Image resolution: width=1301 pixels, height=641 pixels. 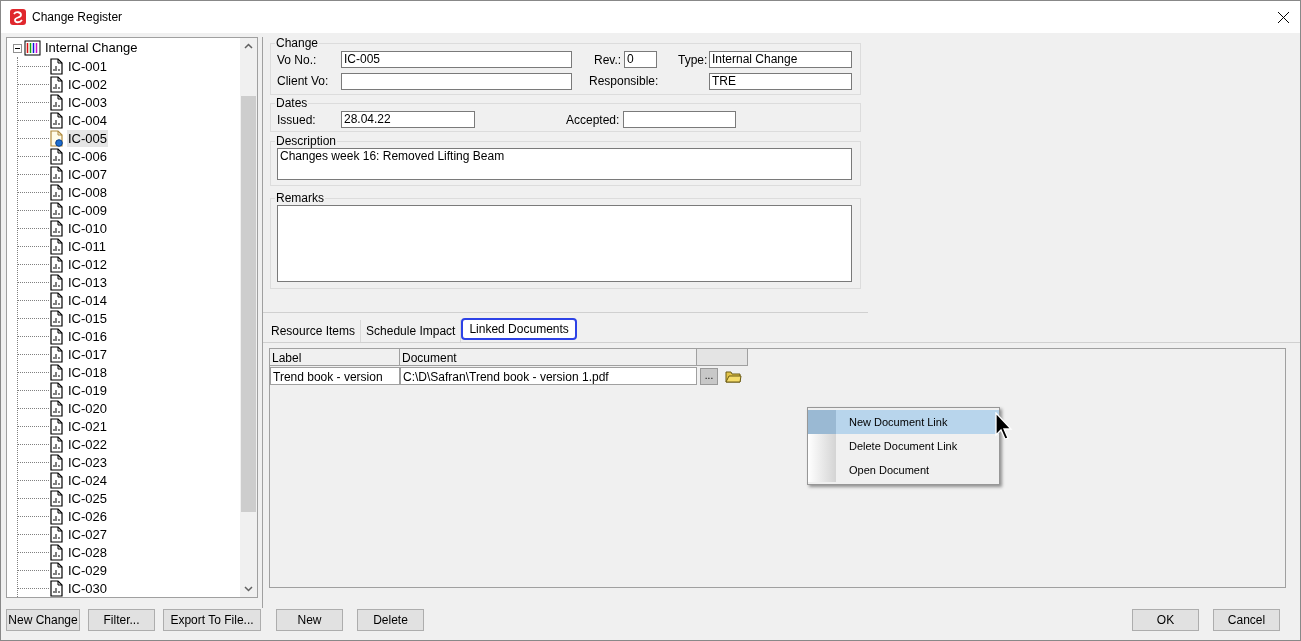 What do you see at coordinates (88, 84) in the screenshot?
I see `tree-item: IC-002` at bounding box center [88, 84].